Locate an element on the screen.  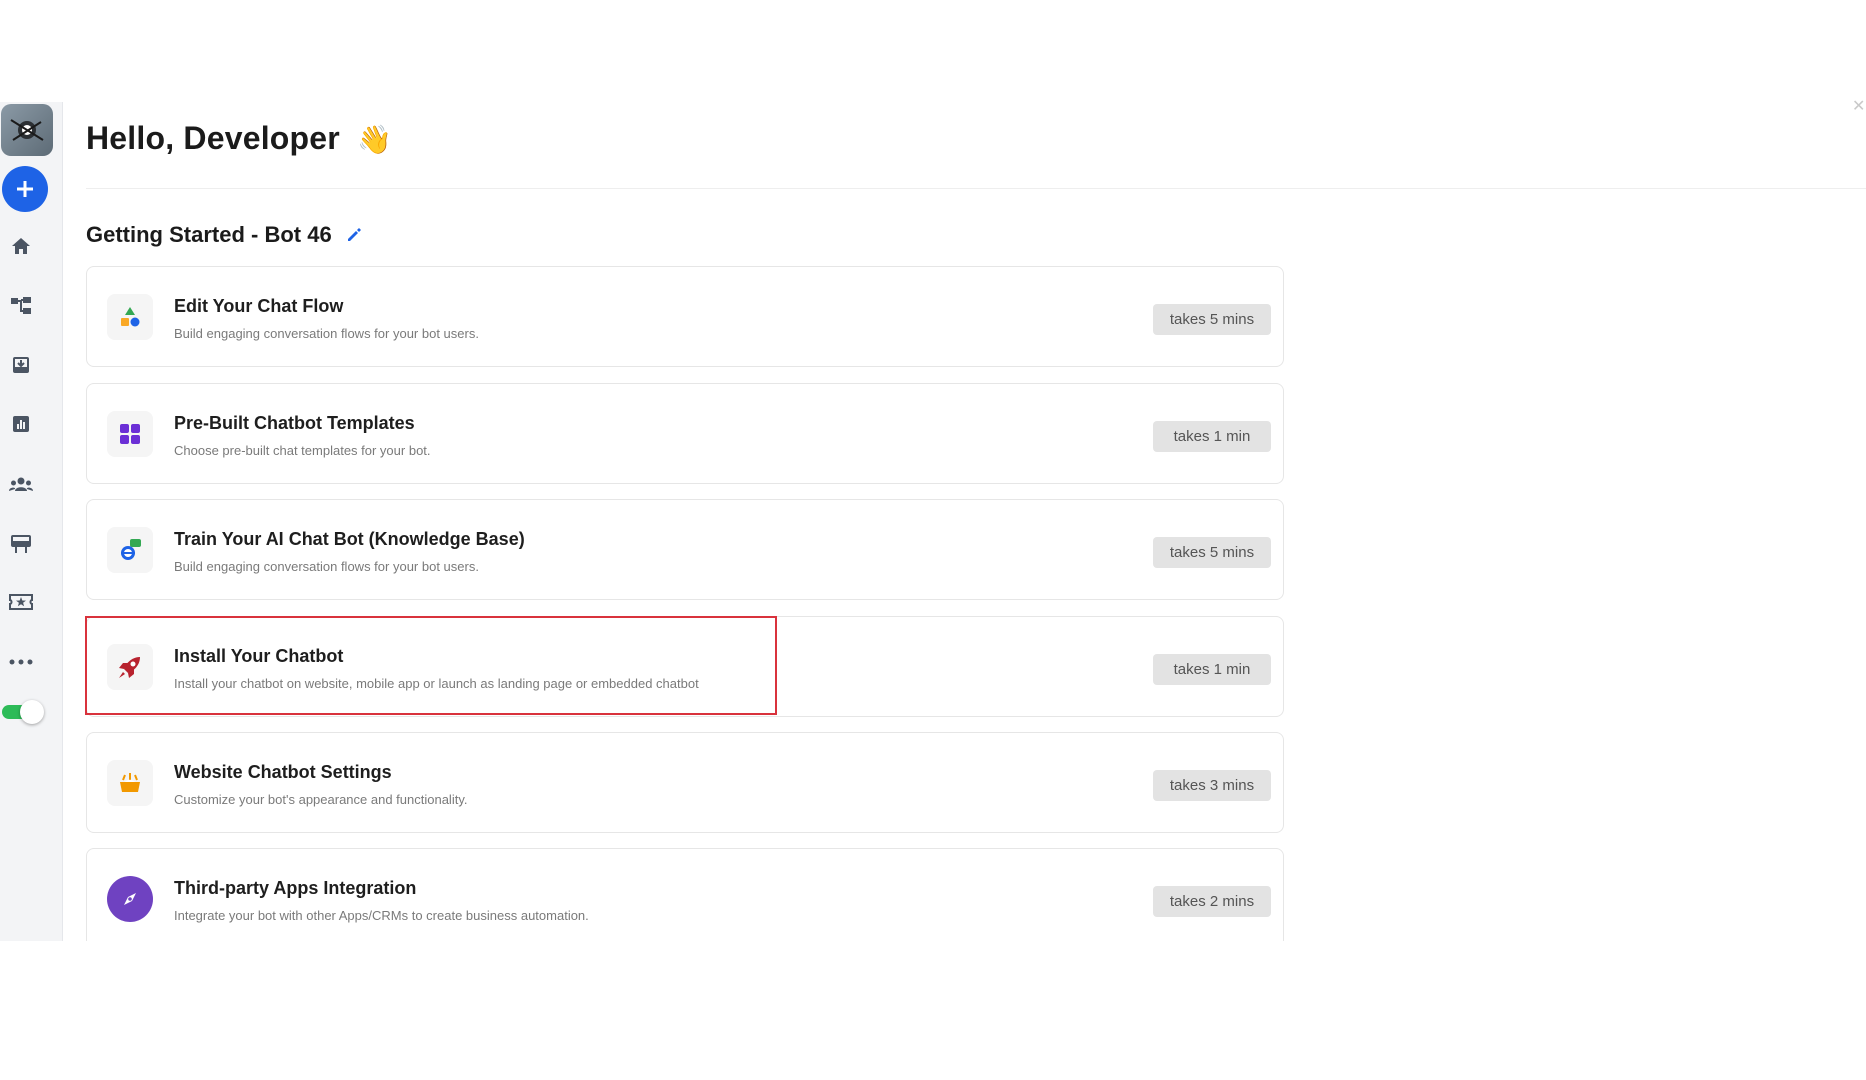
users-icon is located at coordinates (21, 484).